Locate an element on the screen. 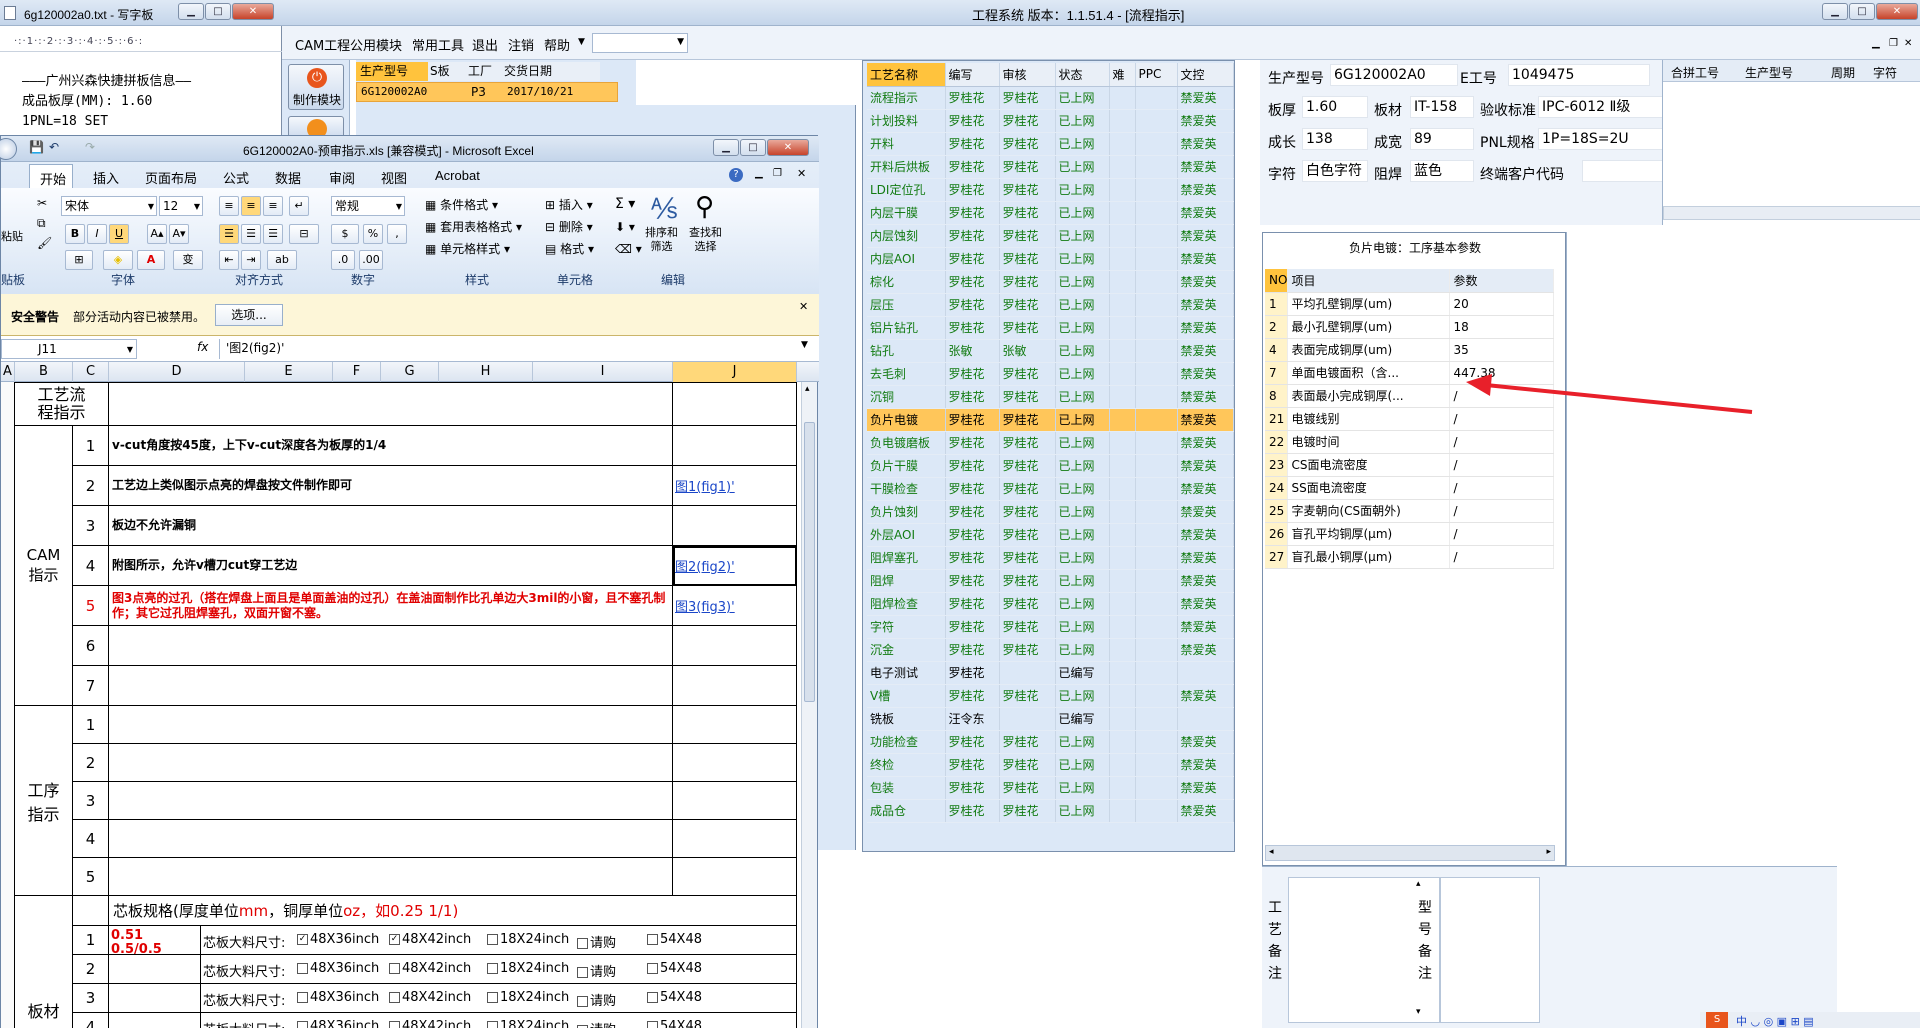 Image resolution: width=1920 pixels, height=1028 pixels. expand-formula-icon: ▼ is located at coordinates (804, 345).